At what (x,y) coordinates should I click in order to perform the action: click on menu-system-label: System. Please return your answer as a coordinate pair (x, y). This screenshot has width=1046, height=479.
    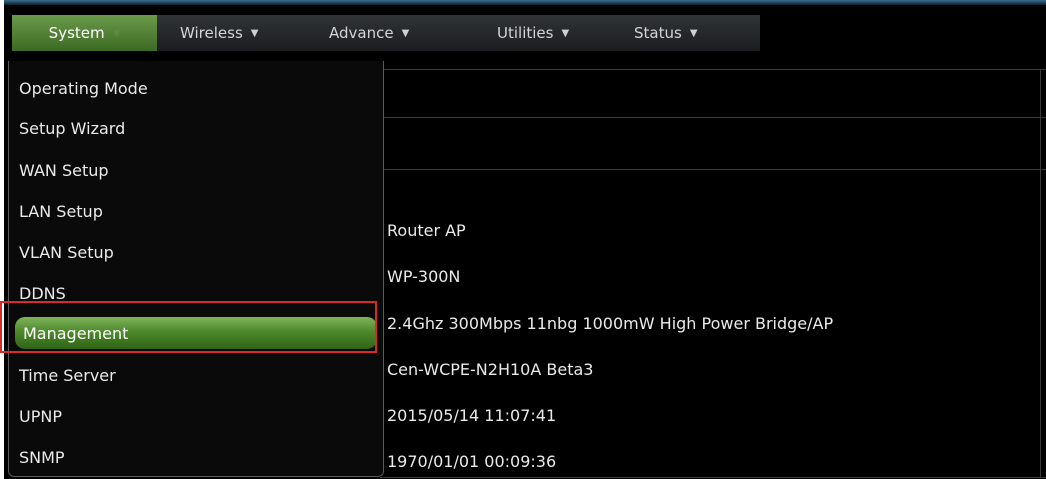
    Looking at the image, I should click on (76, 33).